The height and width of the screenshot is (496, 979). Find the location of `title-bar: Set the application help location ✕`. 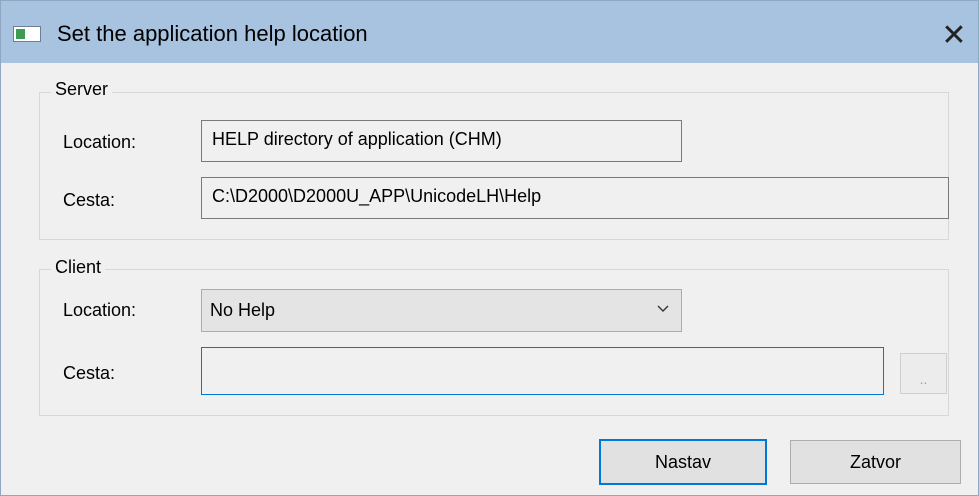

title-bar: Set the application help location ✕ is located at coordinates (489, 32).